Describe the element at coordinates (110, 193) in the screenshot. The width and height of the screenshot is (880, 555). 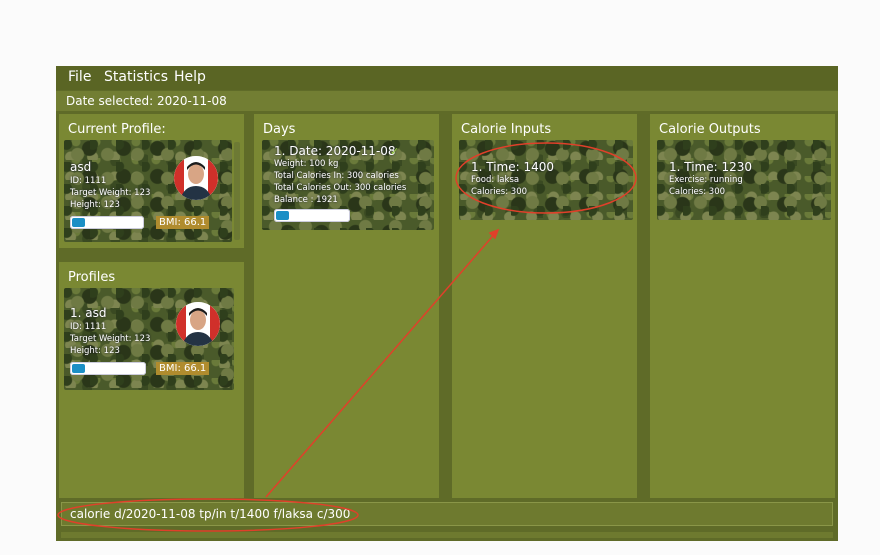
I see `profile-target-weight: Target Weight: 123` at that location.